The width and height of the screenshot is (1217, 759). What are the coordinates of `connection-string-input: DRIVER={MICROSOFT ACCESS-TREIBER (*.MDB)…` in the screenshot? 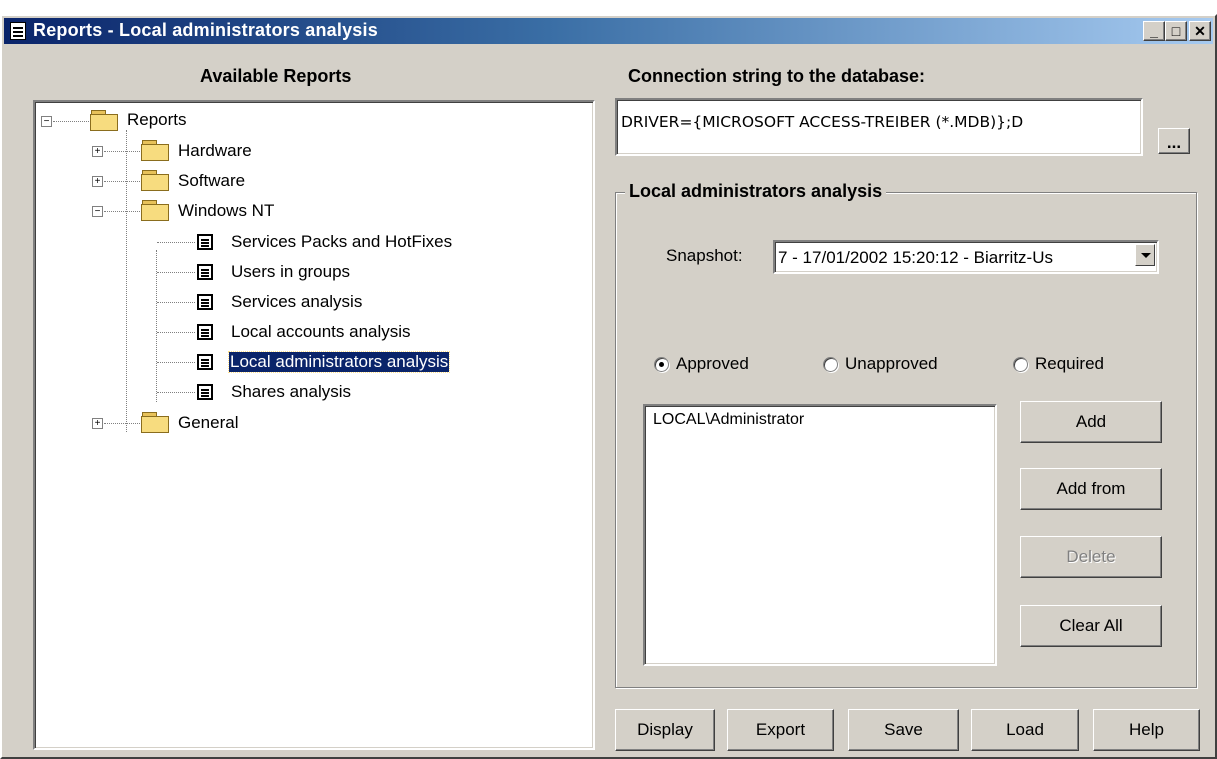 It's located at (879, 127).